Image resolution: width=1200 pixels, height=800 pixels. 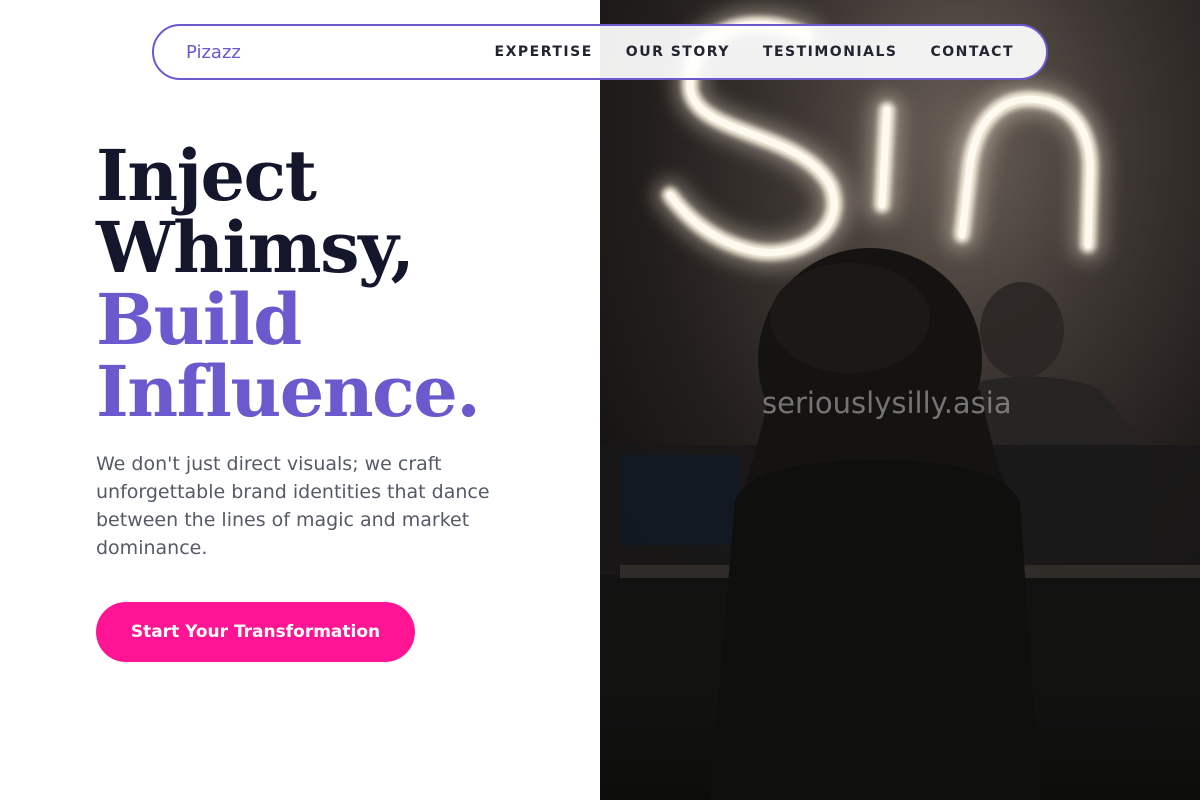 I want to click on hero-headline: Inject Whimsy, Build Influence., so click(x=288, y=283).